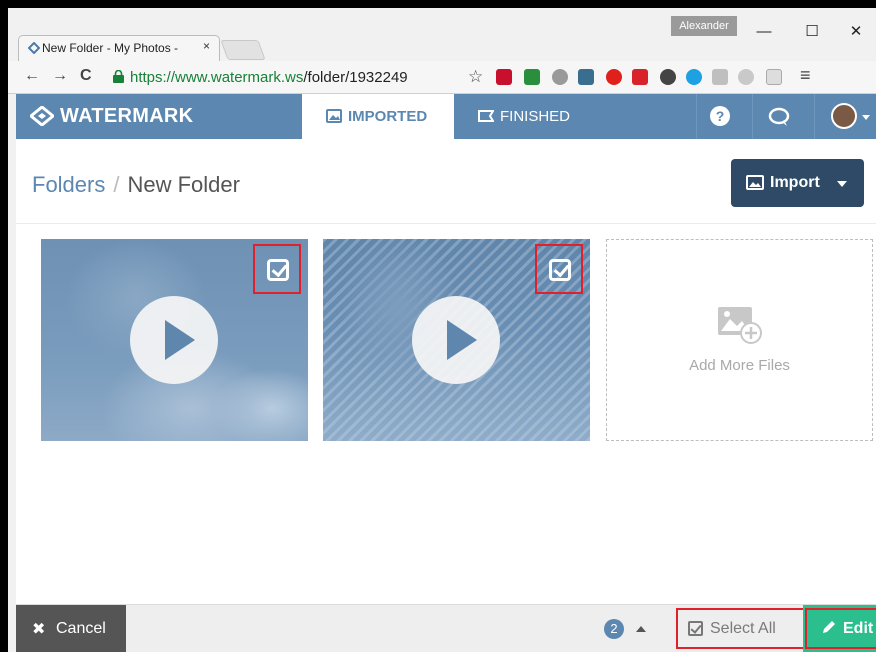 The height and width of the screenshot is (652, 876). What do you see at coordinates (504, 77) in the screenshot?
I see `extension-red-icon` at bounding box center [504, 77].